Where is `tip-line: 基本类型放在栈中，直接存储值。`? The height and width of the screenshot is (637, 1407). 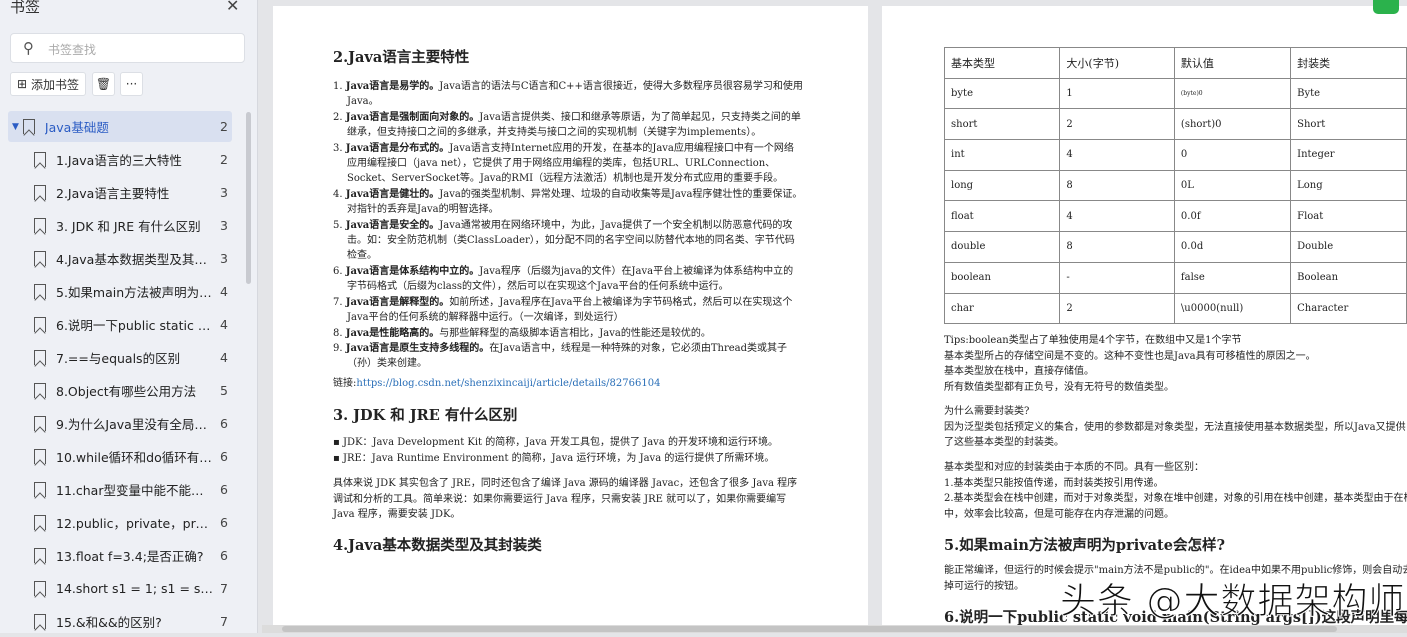
tip-line: 基本类型放在栈中，直接存储值。 is located at coordinates (1019, 371).